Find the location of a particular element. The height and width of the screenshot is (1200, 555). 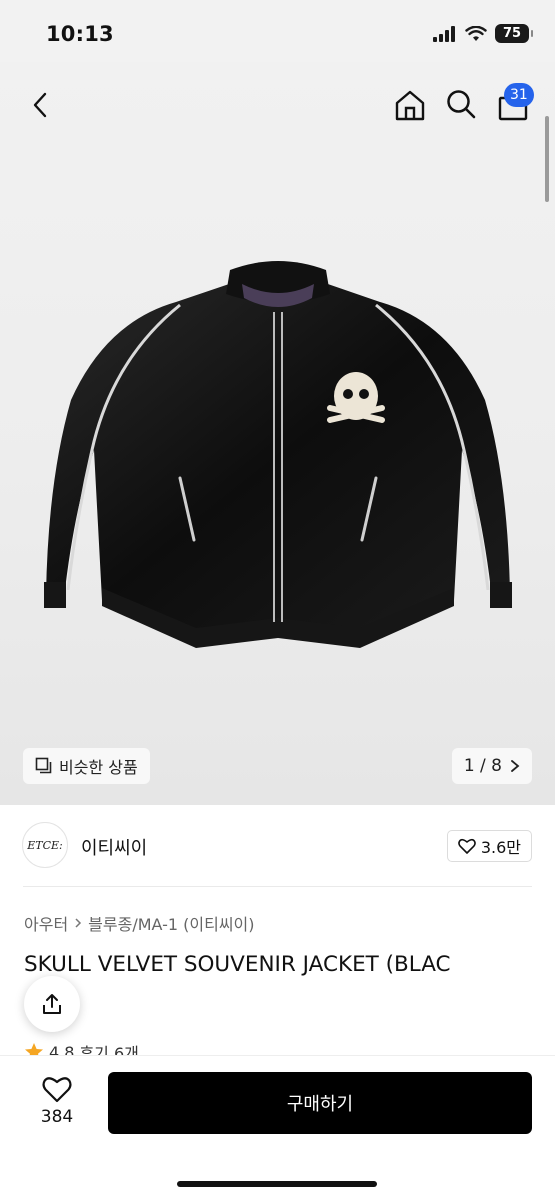

brand-logo: ETCE: is located at coordinates (45, 845).